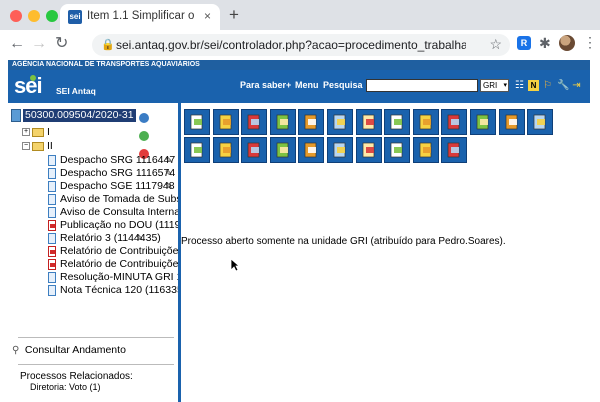  I want to click on close-window-button, so click(16, 16).